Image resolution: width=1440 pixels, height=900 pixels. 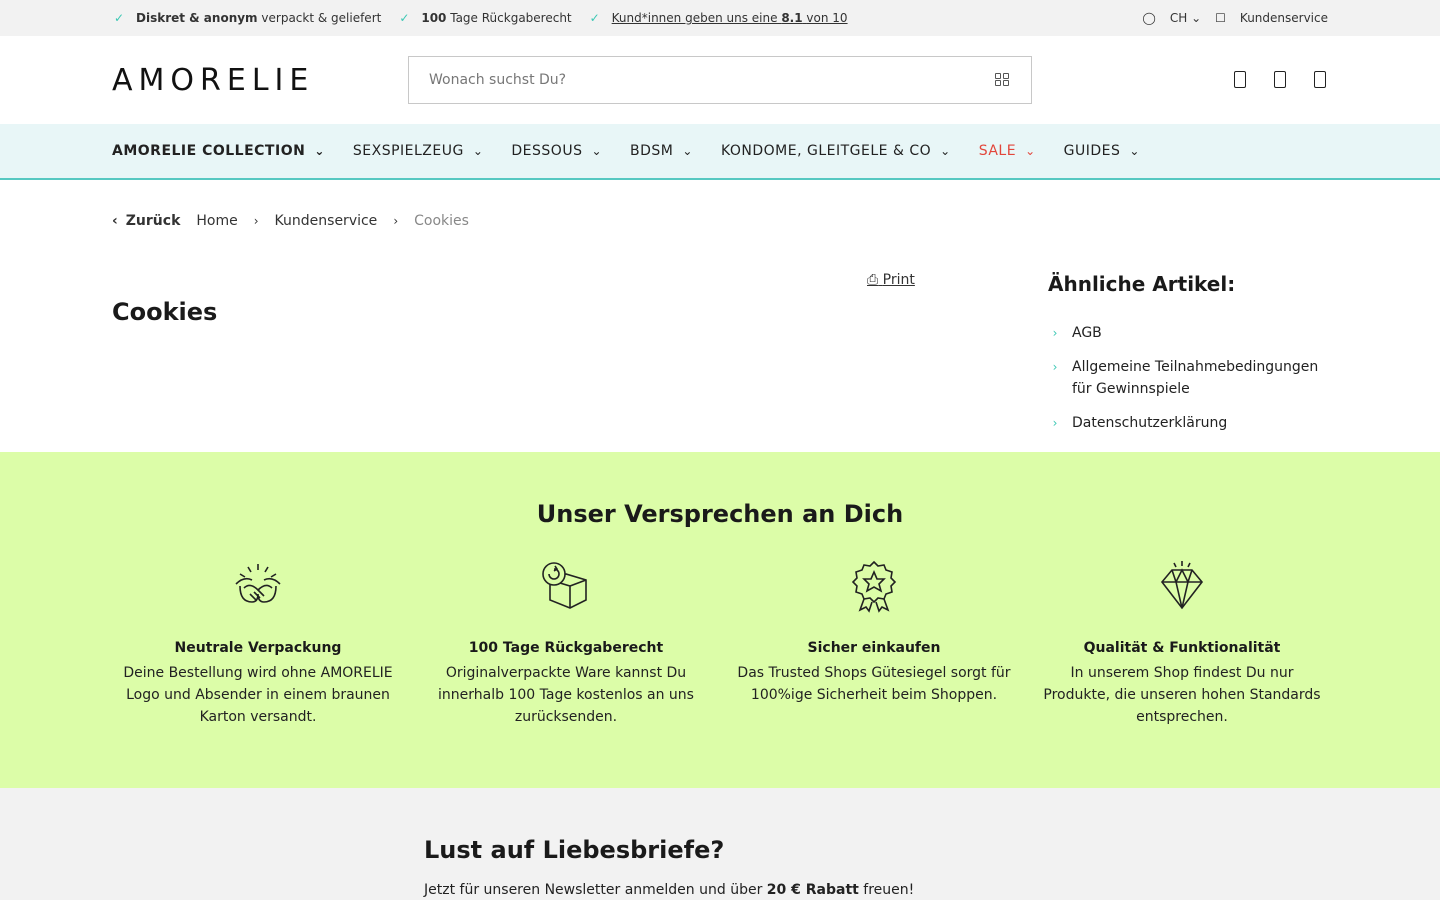 I want to click on usp-discreet: ✓ Diskret & anonym verpackt & geliefert, so click(x=246, y=18).